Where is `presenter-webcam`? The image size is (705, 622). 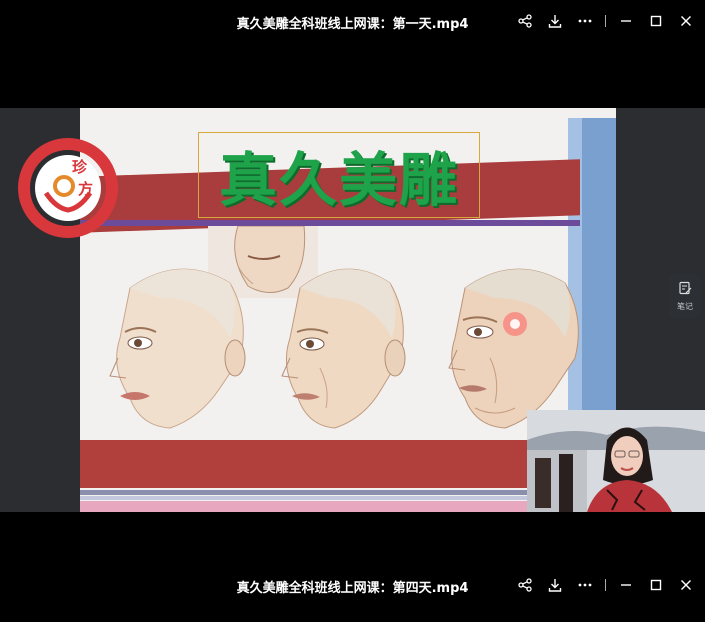
presenter-webcam is located at coordinates (616, 461).